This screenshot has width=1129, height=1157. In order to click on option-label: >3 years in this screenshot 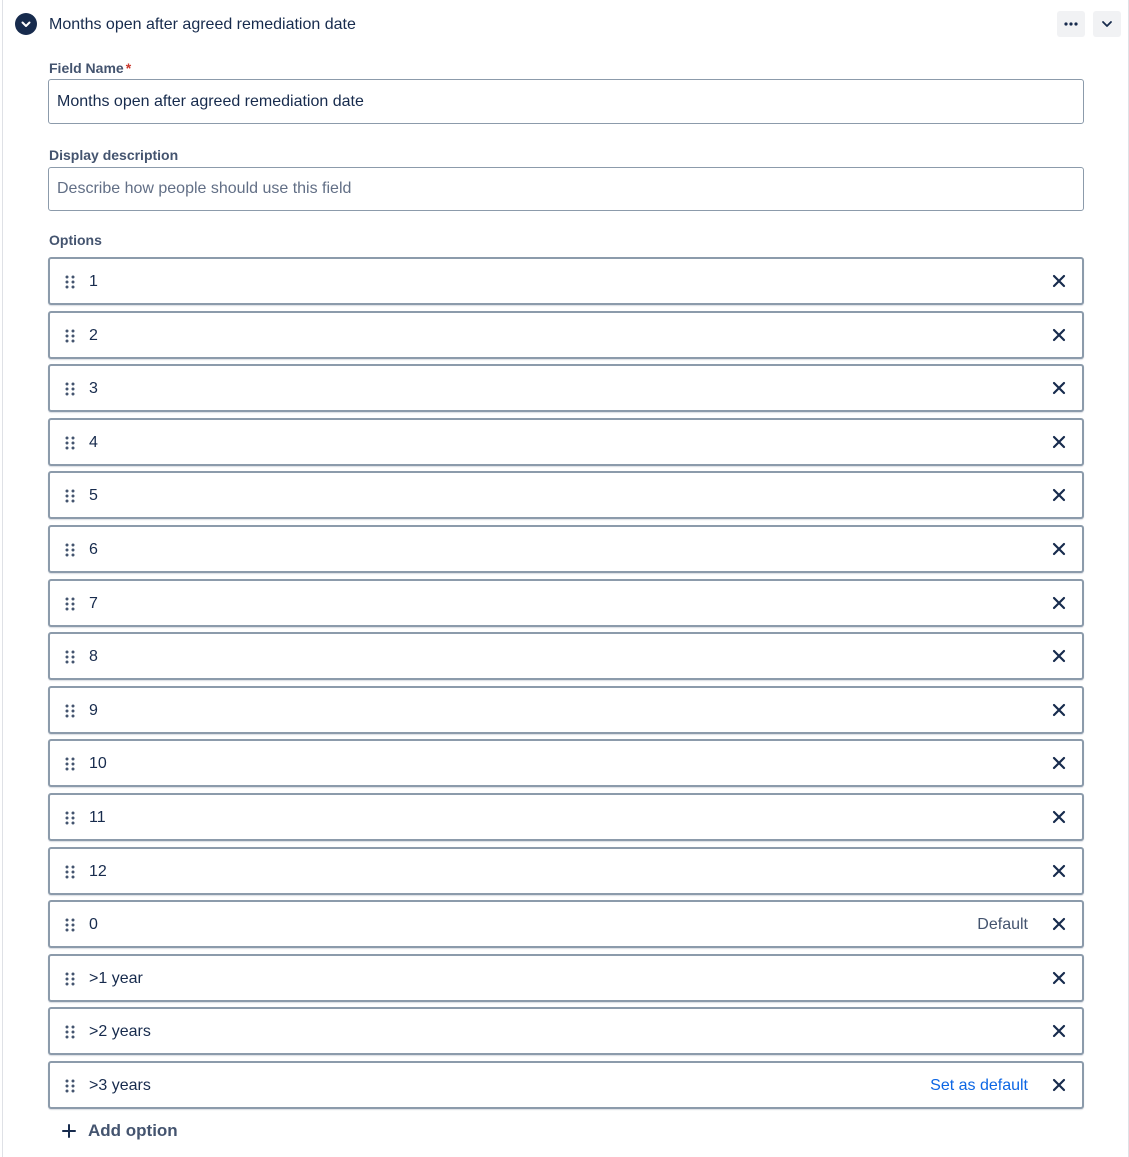, I will do `click(120, 1085)`.